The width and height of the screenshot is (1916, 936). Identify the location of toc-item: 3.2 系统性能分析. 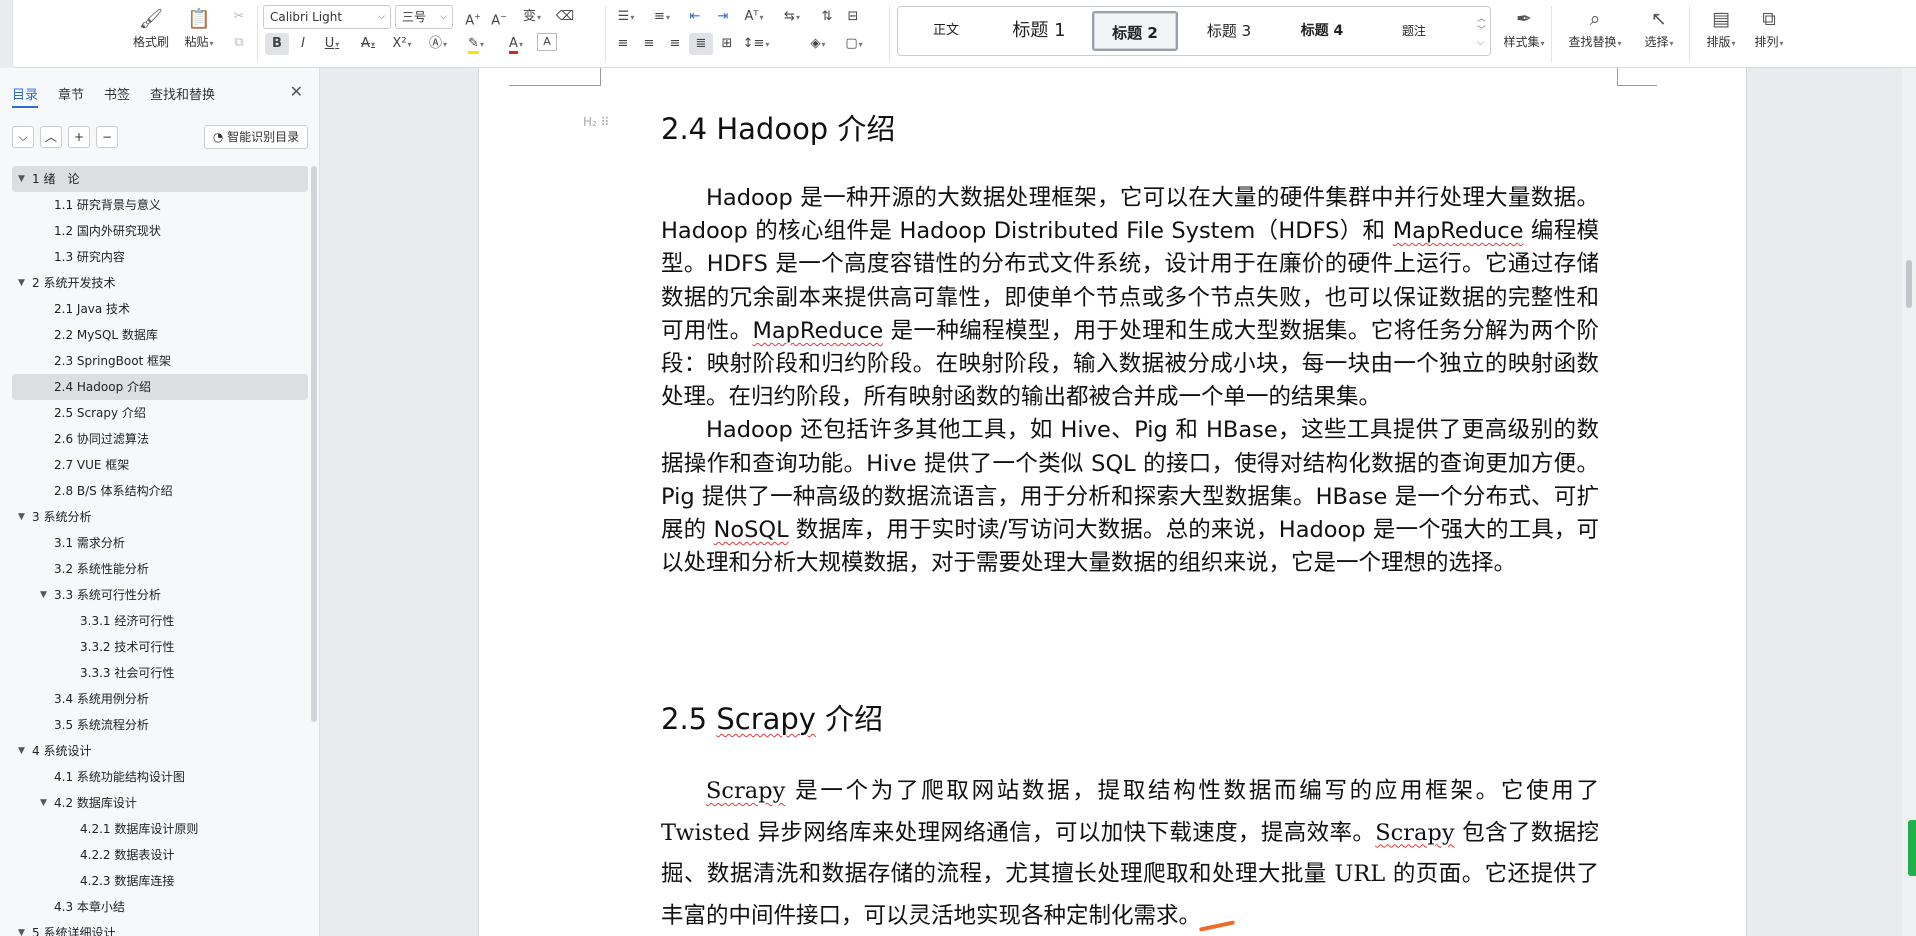
(160, 569).